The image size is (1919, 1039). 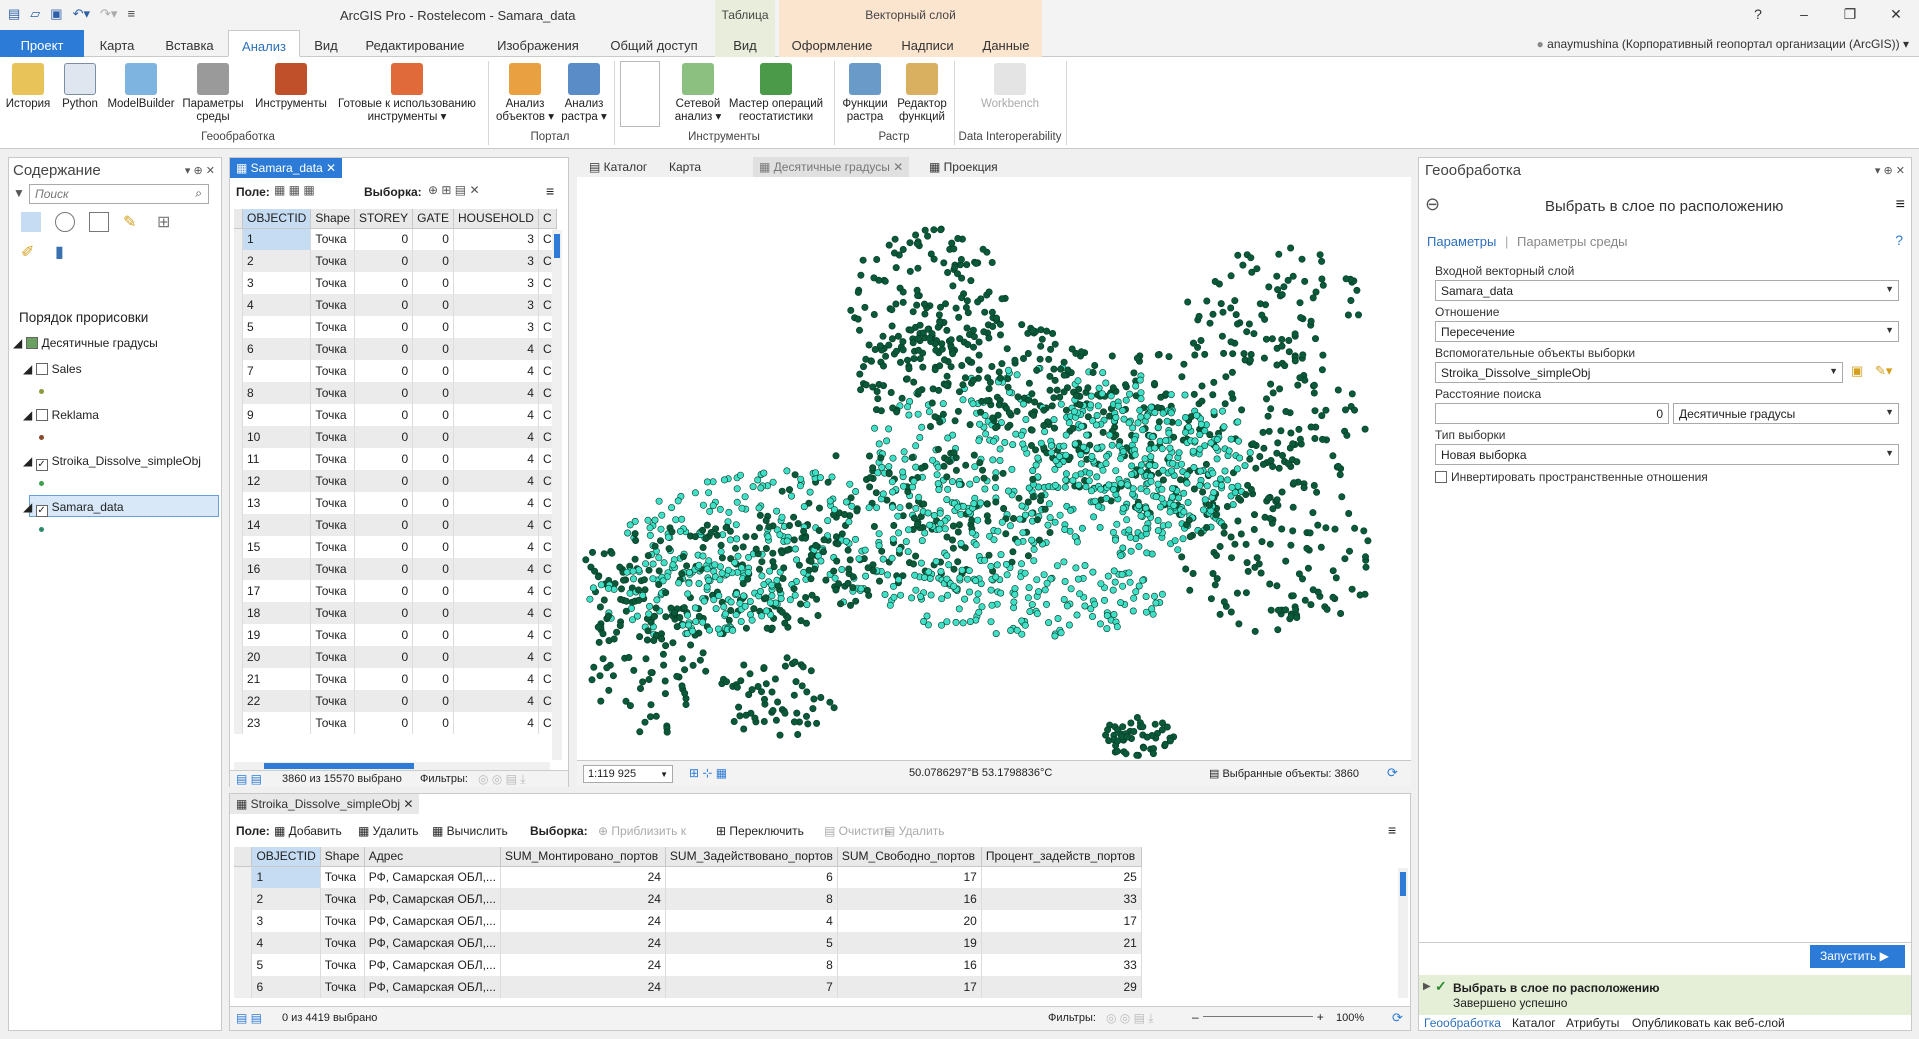 What do you see at coordinates (286, 965) in the screenshot?
I see `table-cell: 5` at bounding box center [286, 965].